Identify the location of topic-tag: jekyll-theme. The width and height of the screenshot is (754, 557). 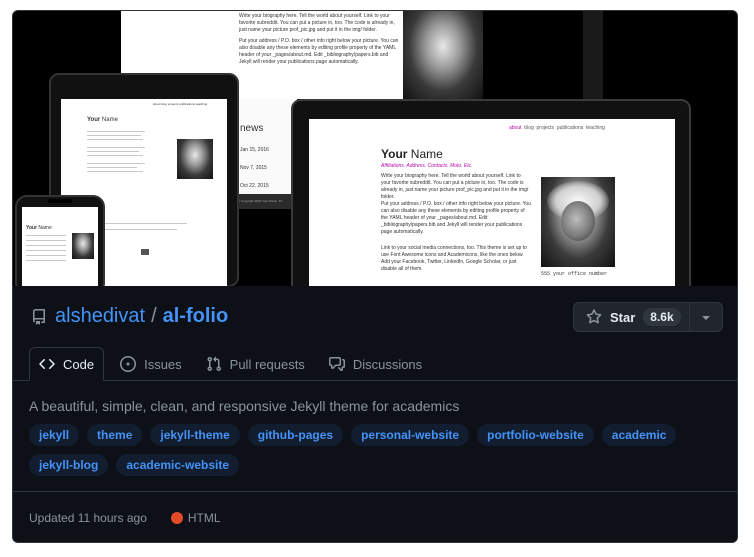
(195, 435).